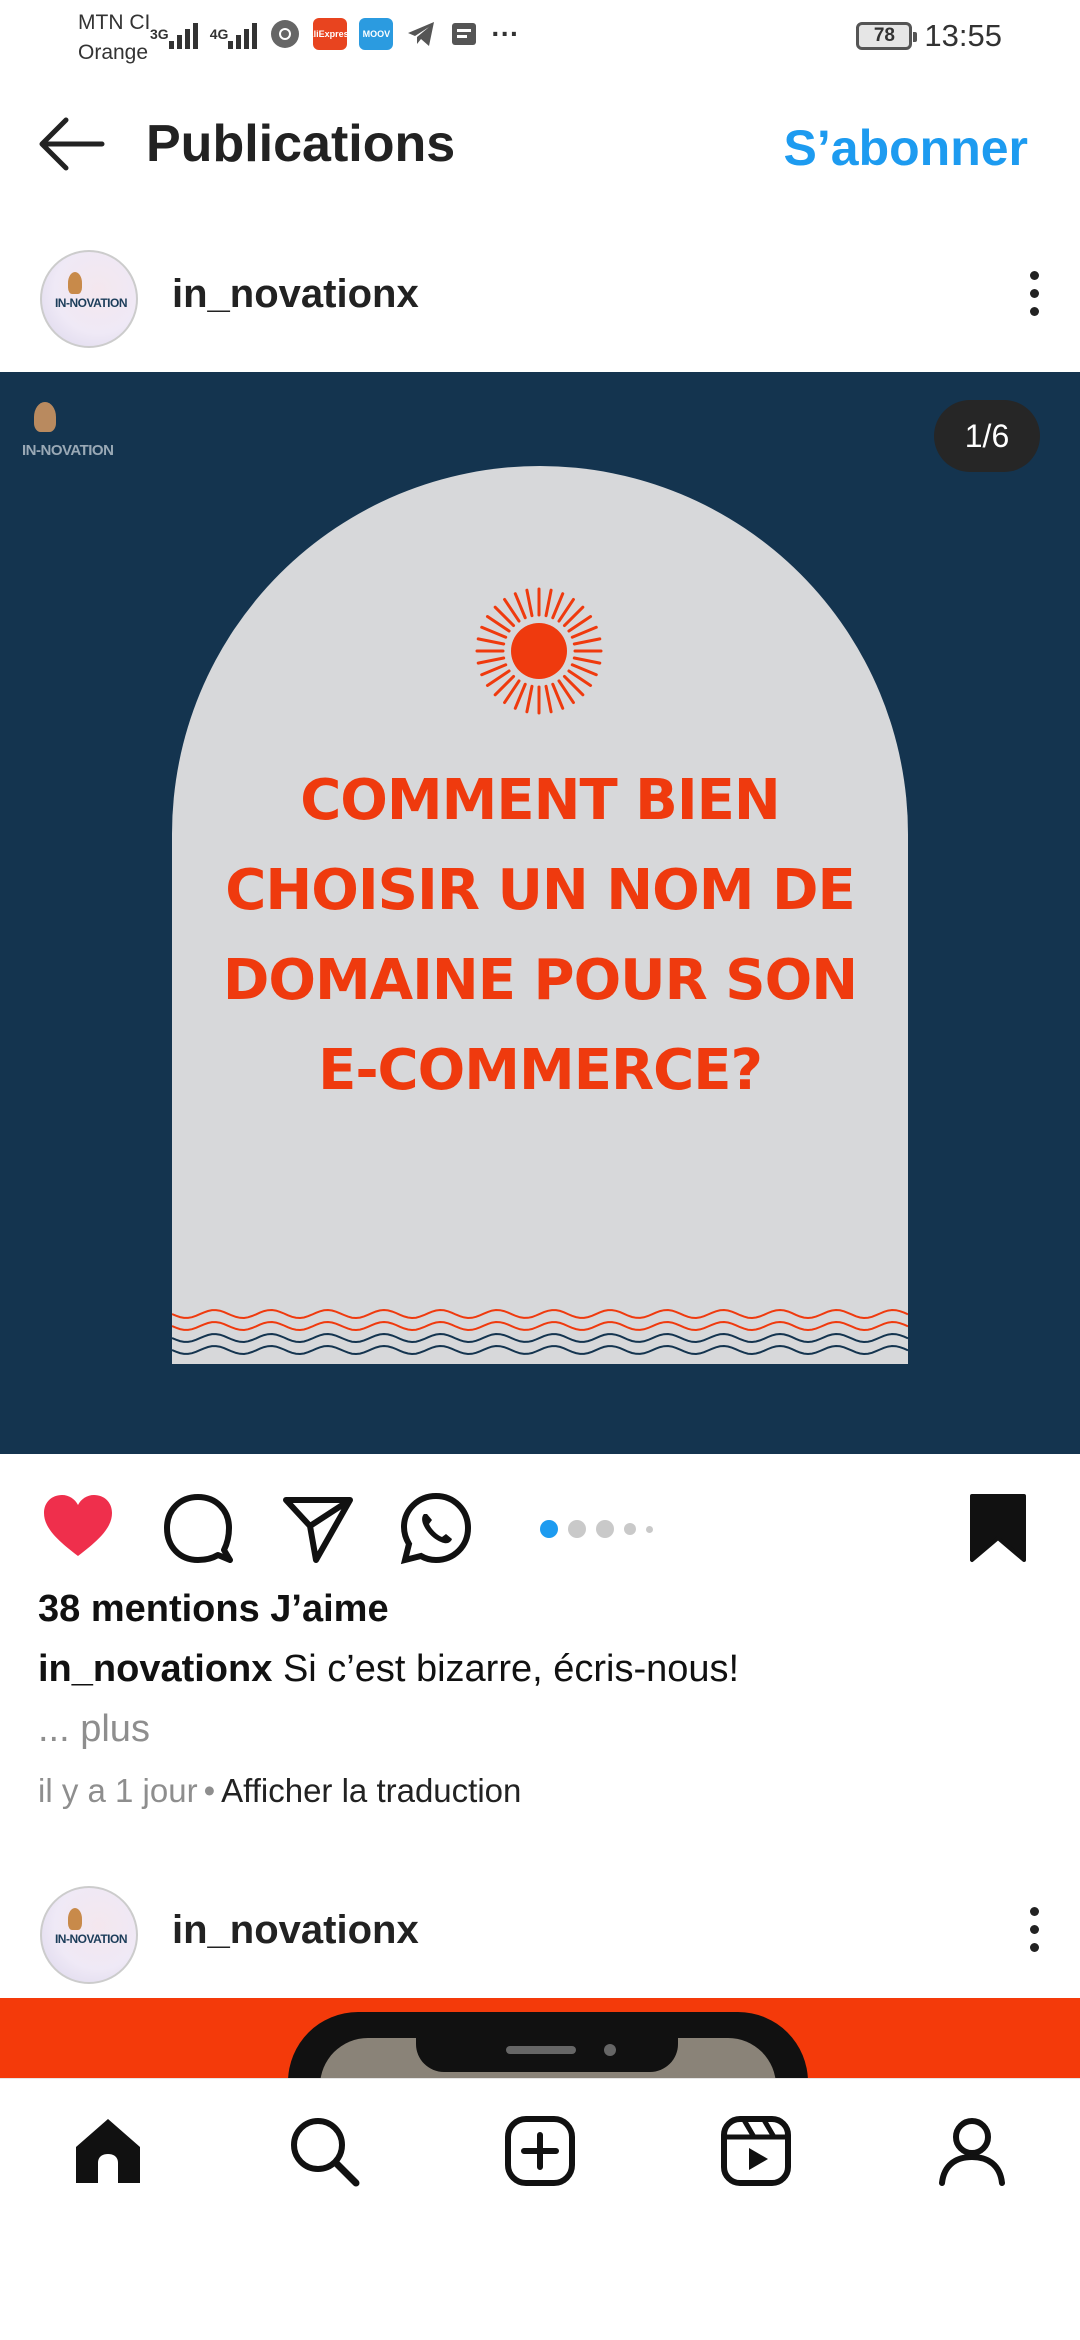  I want to click on bookmark-icon, so click(998, 1528).